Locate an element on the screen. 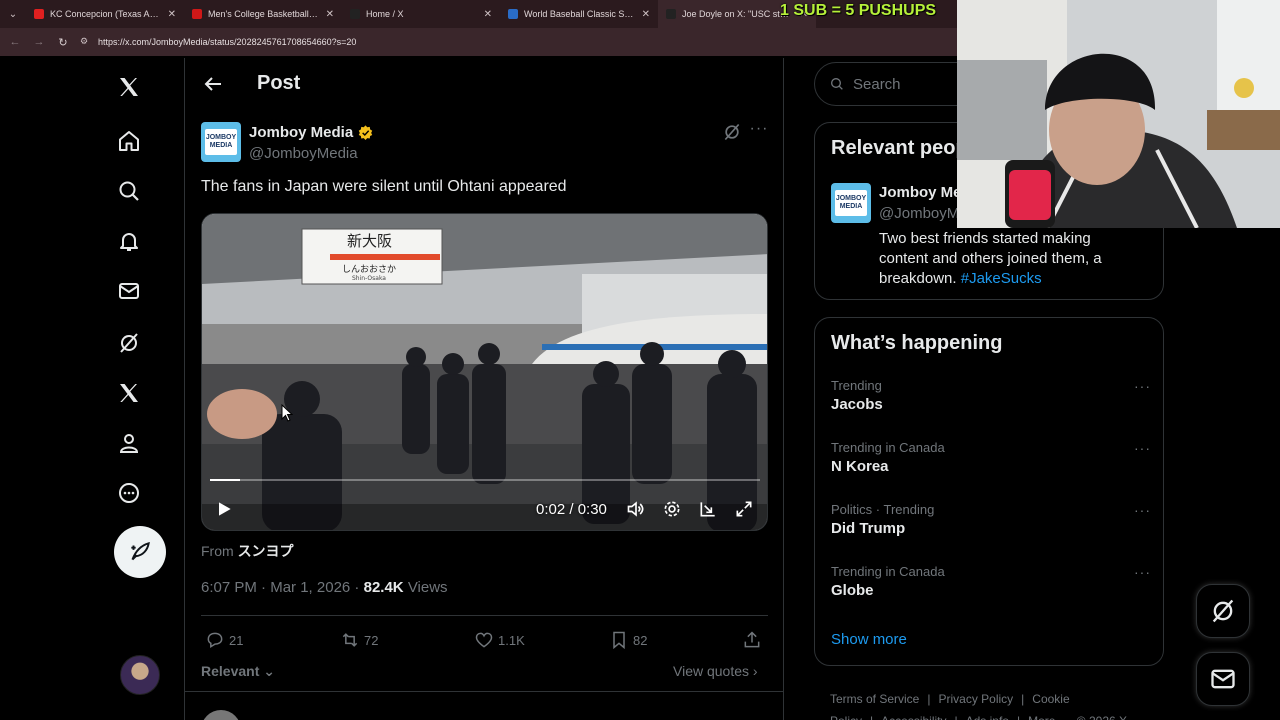 The image size is (1280, 720). author-name: Jomboy Media is located at coordinates (311, 132).